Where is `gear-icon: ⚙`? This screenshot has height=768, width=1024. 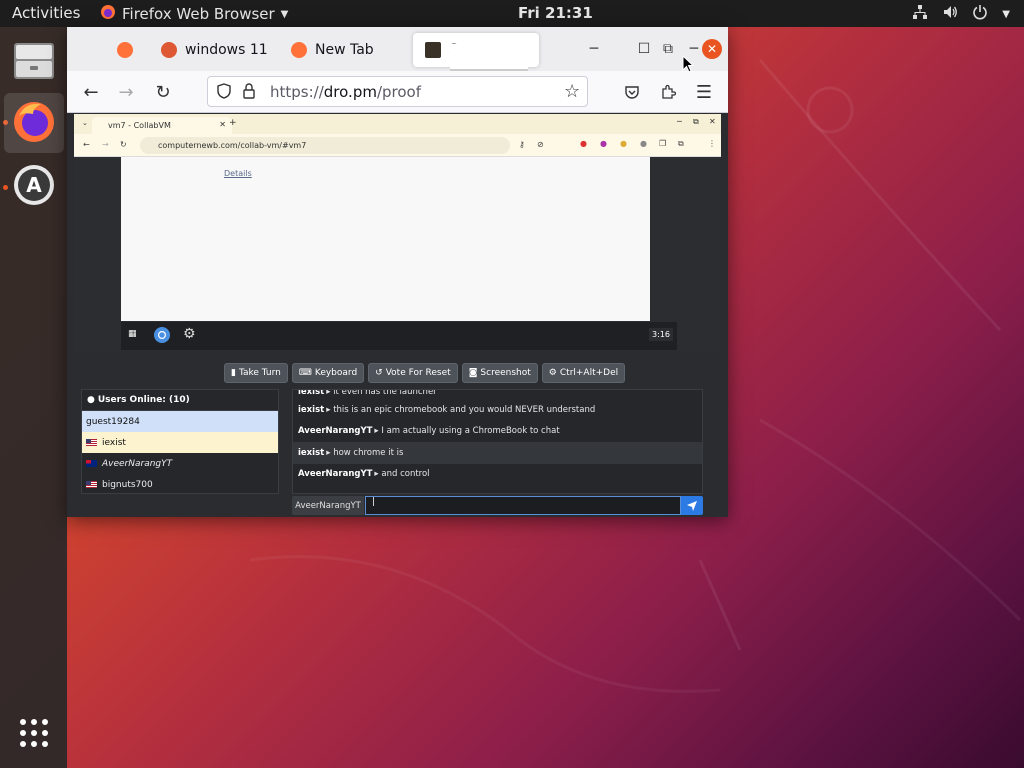 gear-icon: ⚙ is located at coordinates (552, 373).